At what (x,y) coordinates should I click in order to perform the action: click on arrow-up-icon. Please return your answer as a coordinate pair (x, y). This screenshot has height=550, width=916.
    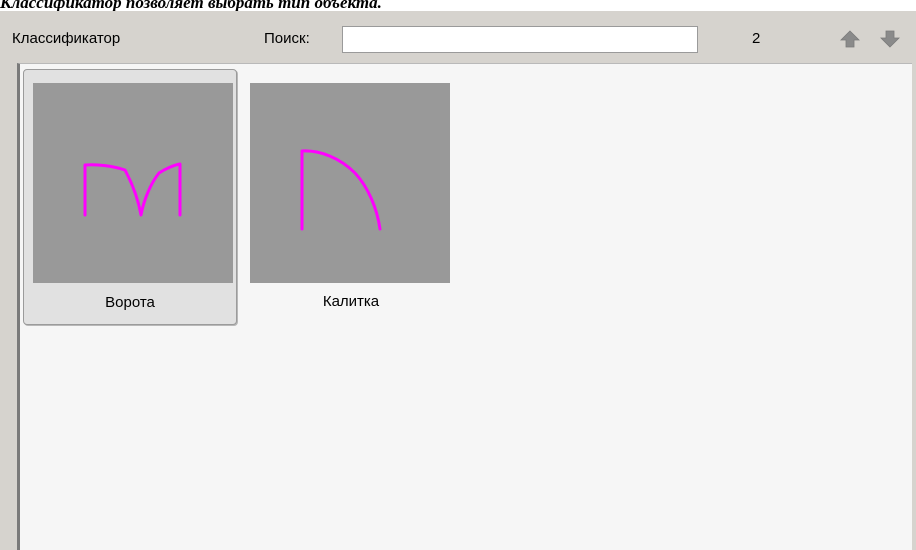
    Looking at the image, I should click on (850, 39).